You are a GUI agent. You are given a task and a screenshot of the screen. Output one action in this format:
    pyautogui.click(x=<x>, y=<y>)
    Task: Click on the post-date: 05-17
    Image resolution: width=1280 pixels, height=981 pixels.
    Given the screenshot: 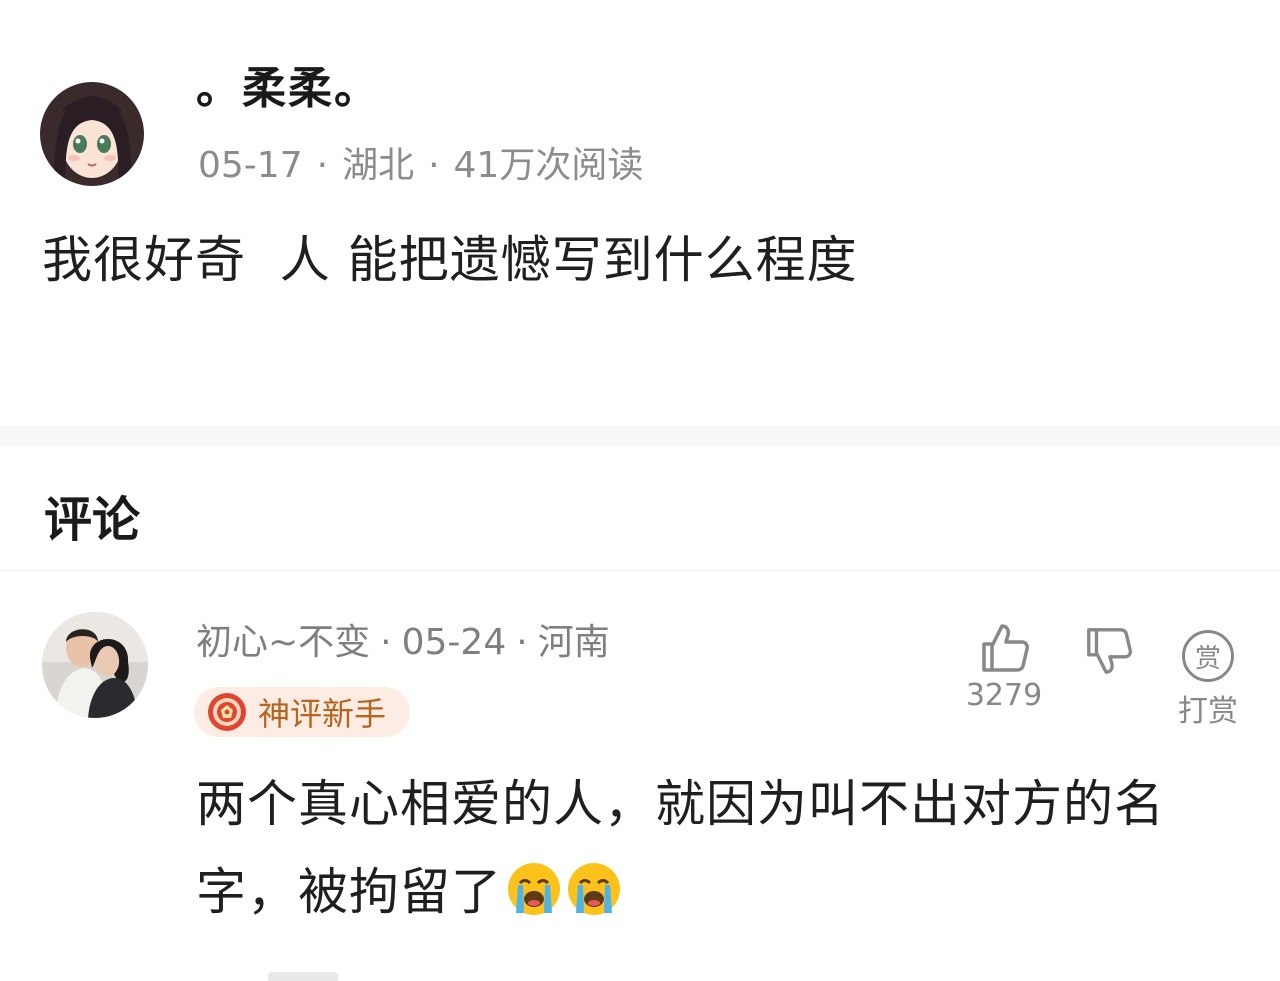 What is the action you would take?
    pyautogui.click(x=250, y=165)
    